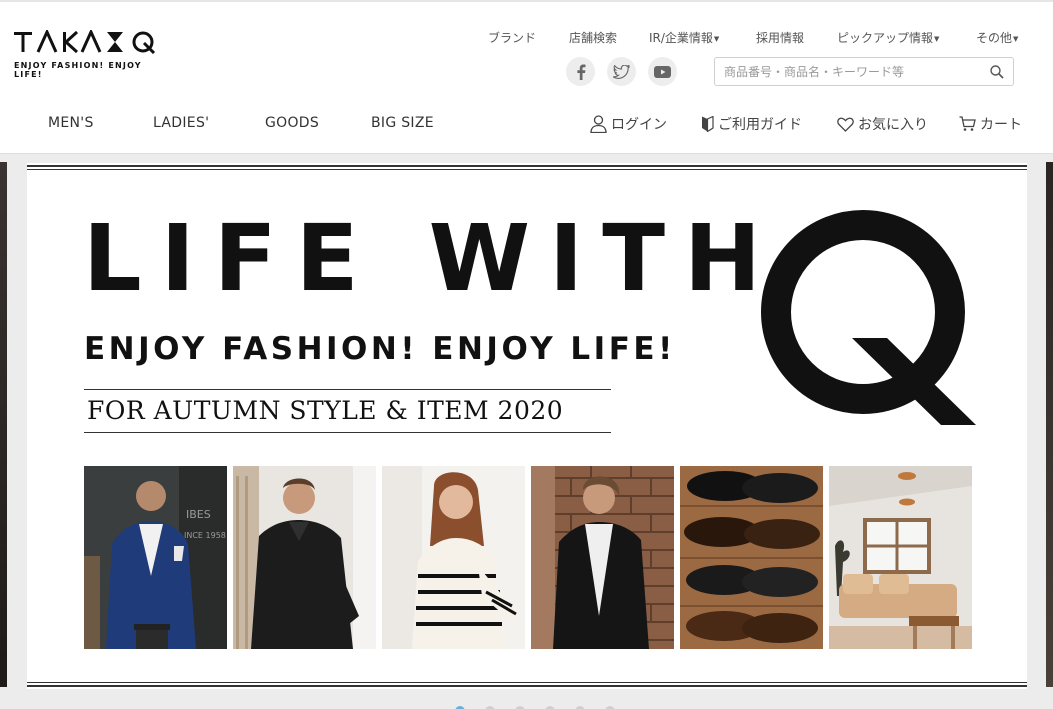  I want to click on living-room-image, so click(900, 557).